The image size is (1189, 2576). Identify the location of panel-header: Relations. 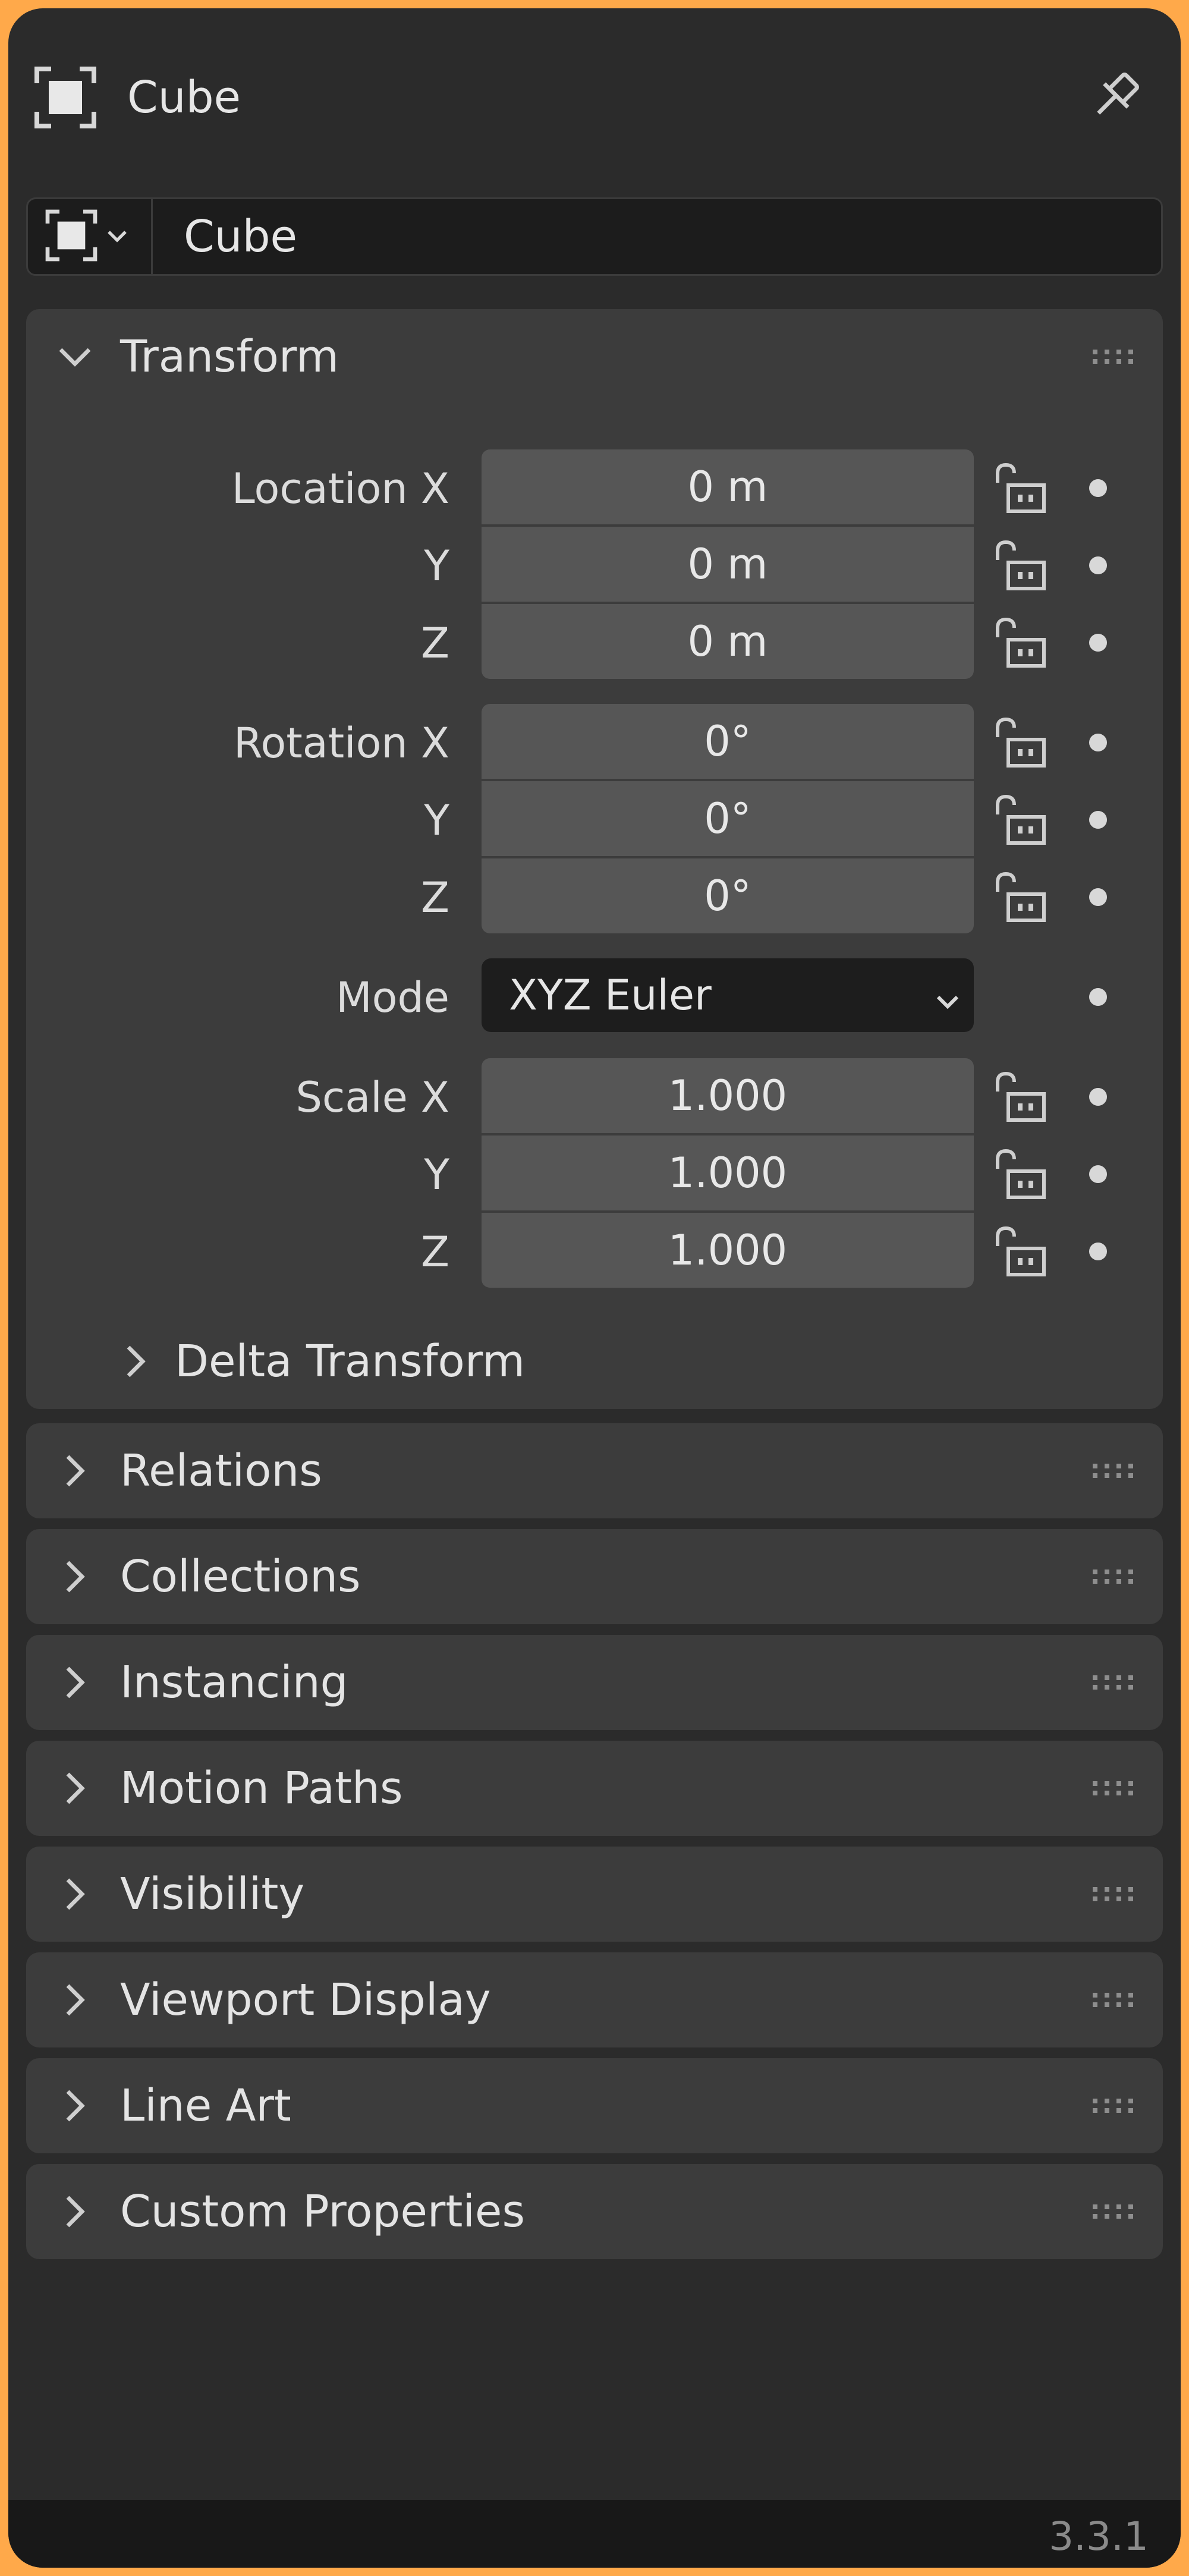
(594, 1470).